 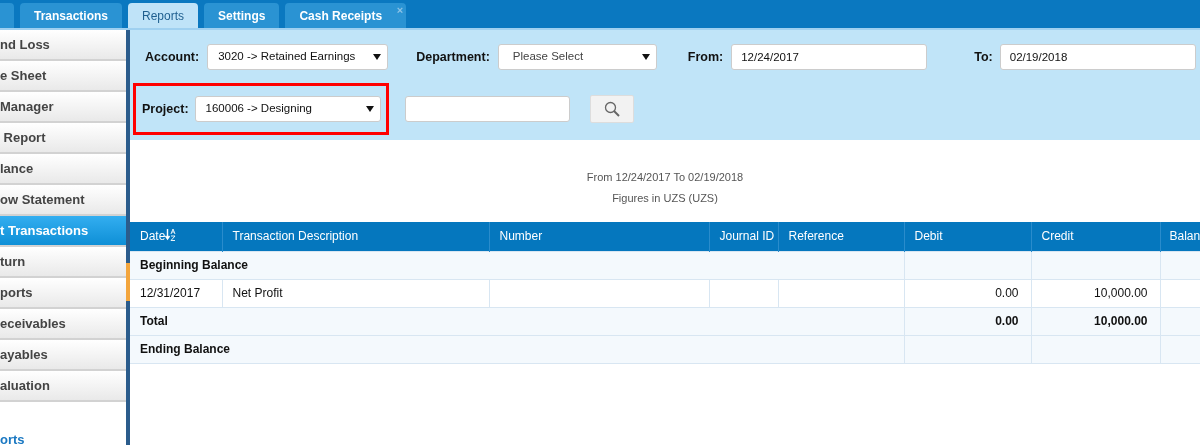 I want to click on column-header: Transaction Description, so click(x=355, y=236).